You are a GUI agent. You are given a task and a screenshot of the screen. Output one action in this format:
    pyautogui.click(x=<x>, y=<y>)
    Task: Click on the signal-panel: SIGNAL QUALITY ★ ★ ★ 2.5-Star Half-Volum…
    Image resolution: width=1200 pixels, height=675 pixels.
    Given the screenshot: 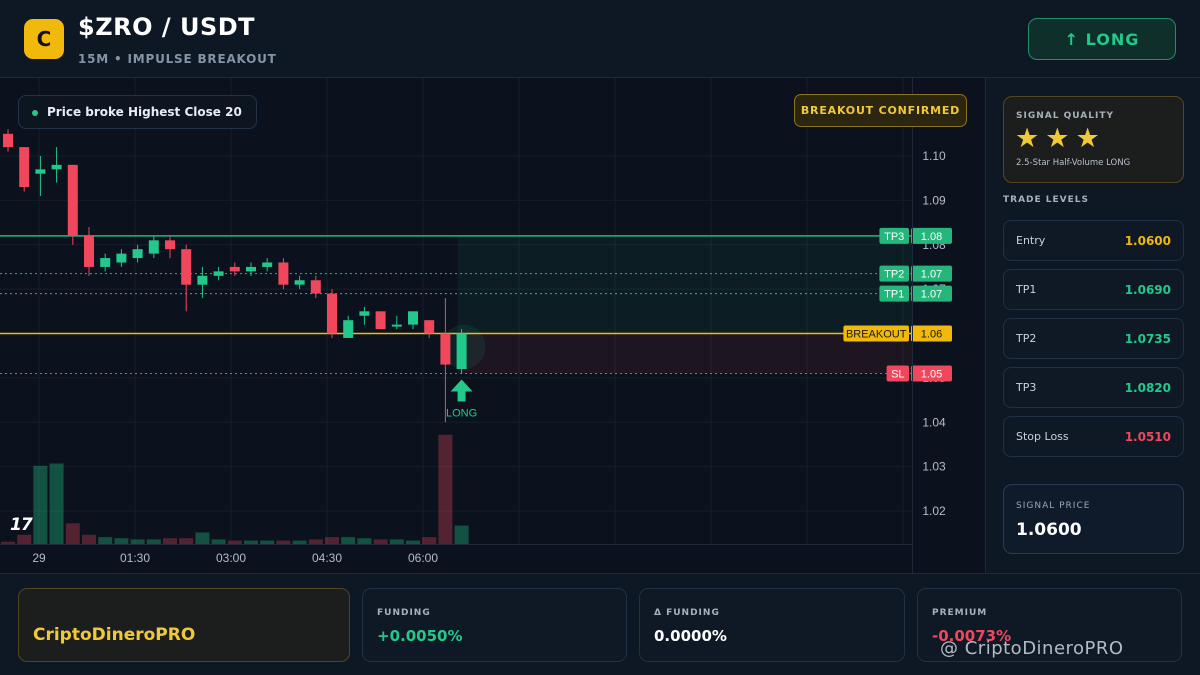 What is the action you would take?
    pyautogui.click(x=1092, y=325)
    